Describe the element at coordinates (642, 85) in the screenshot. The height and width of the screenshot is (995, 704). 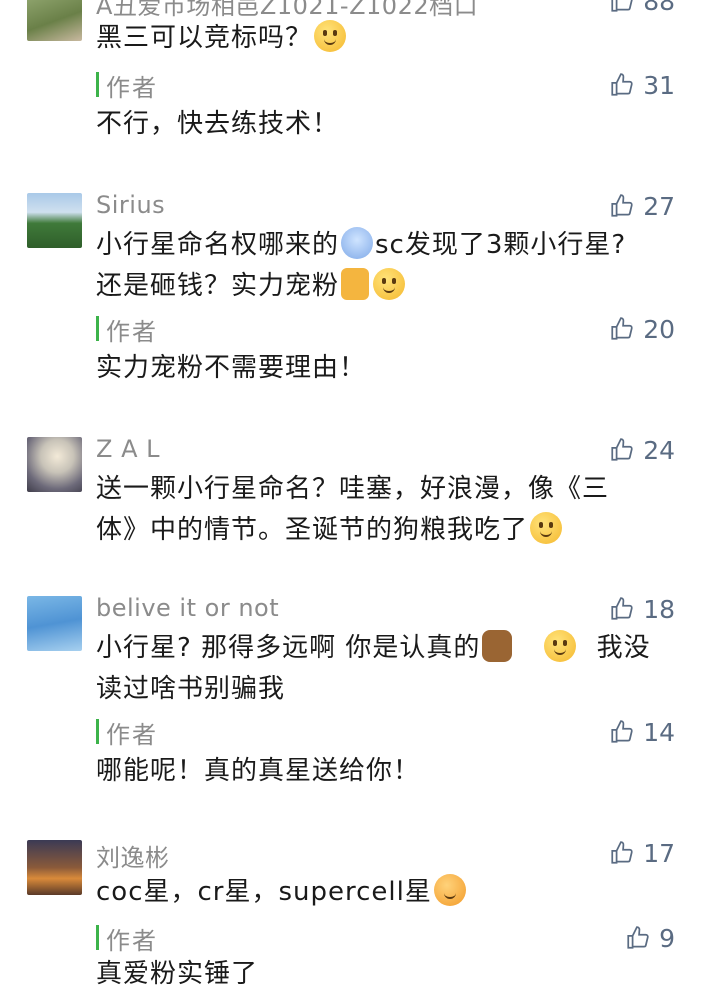
I see `like-button: 31` at that location.